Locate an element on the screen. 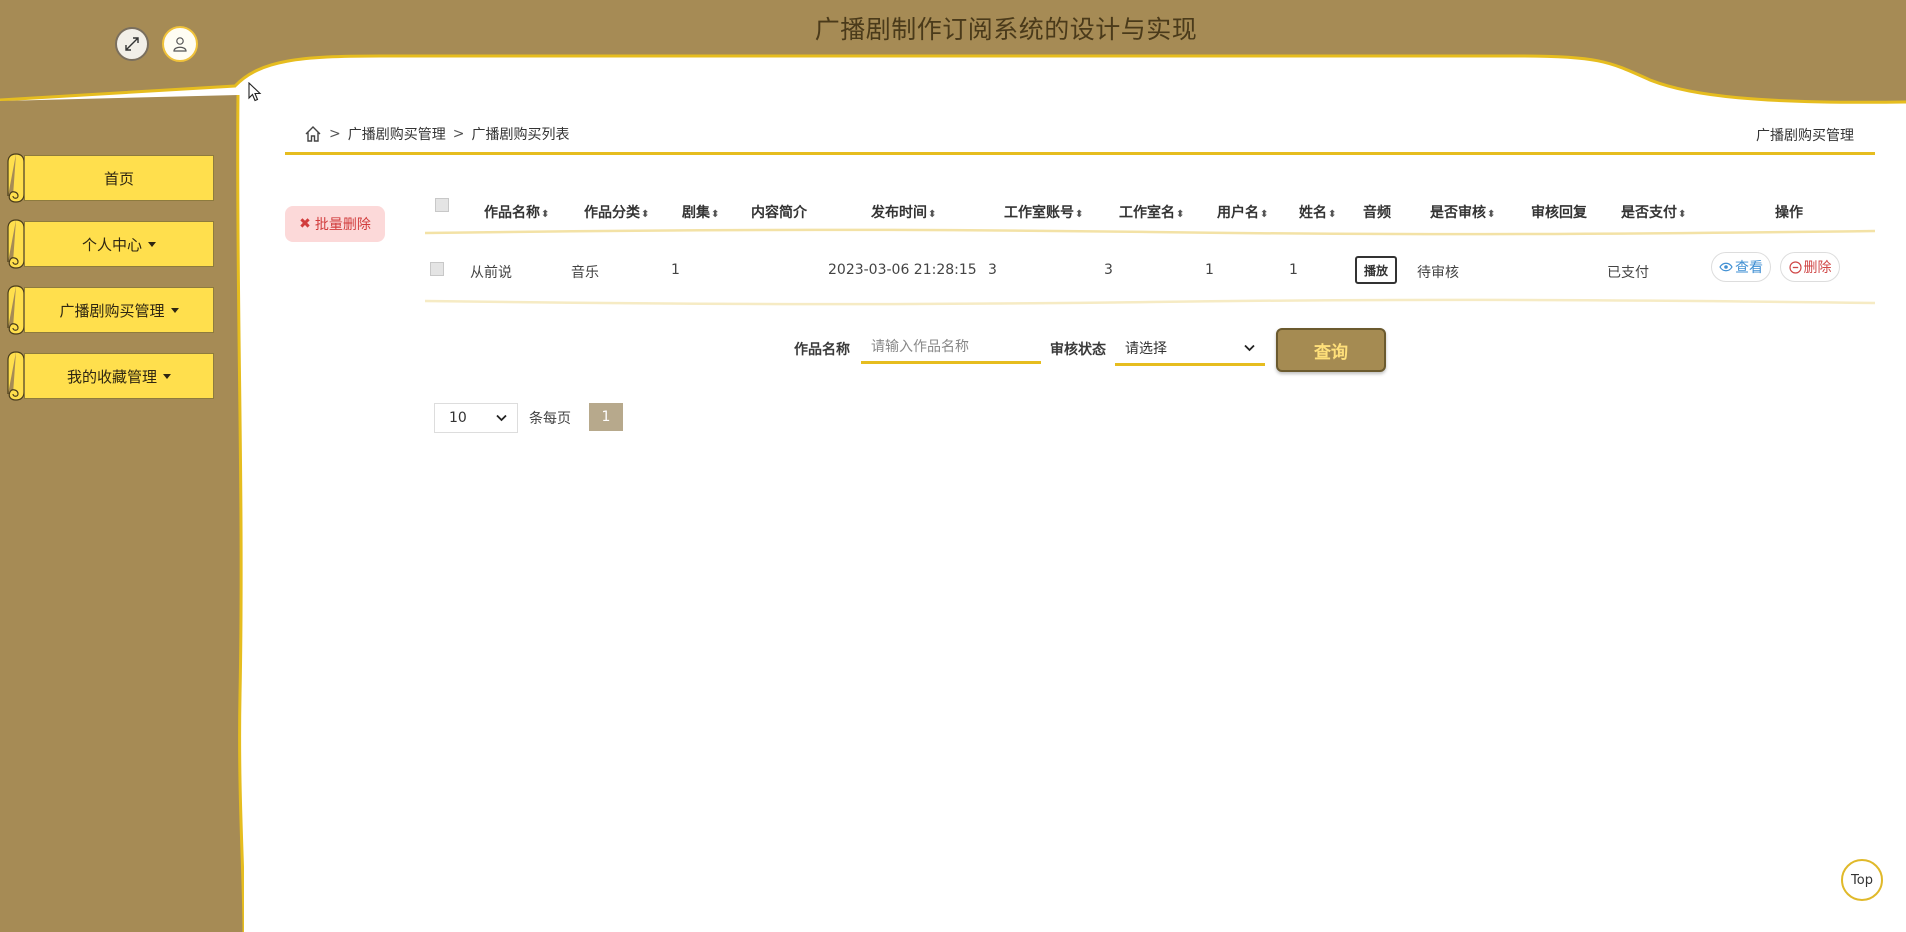 The image size is (1906, 932). sidebar-item-label-box: 我的收藏管理 is located at coordinates (119, 376).